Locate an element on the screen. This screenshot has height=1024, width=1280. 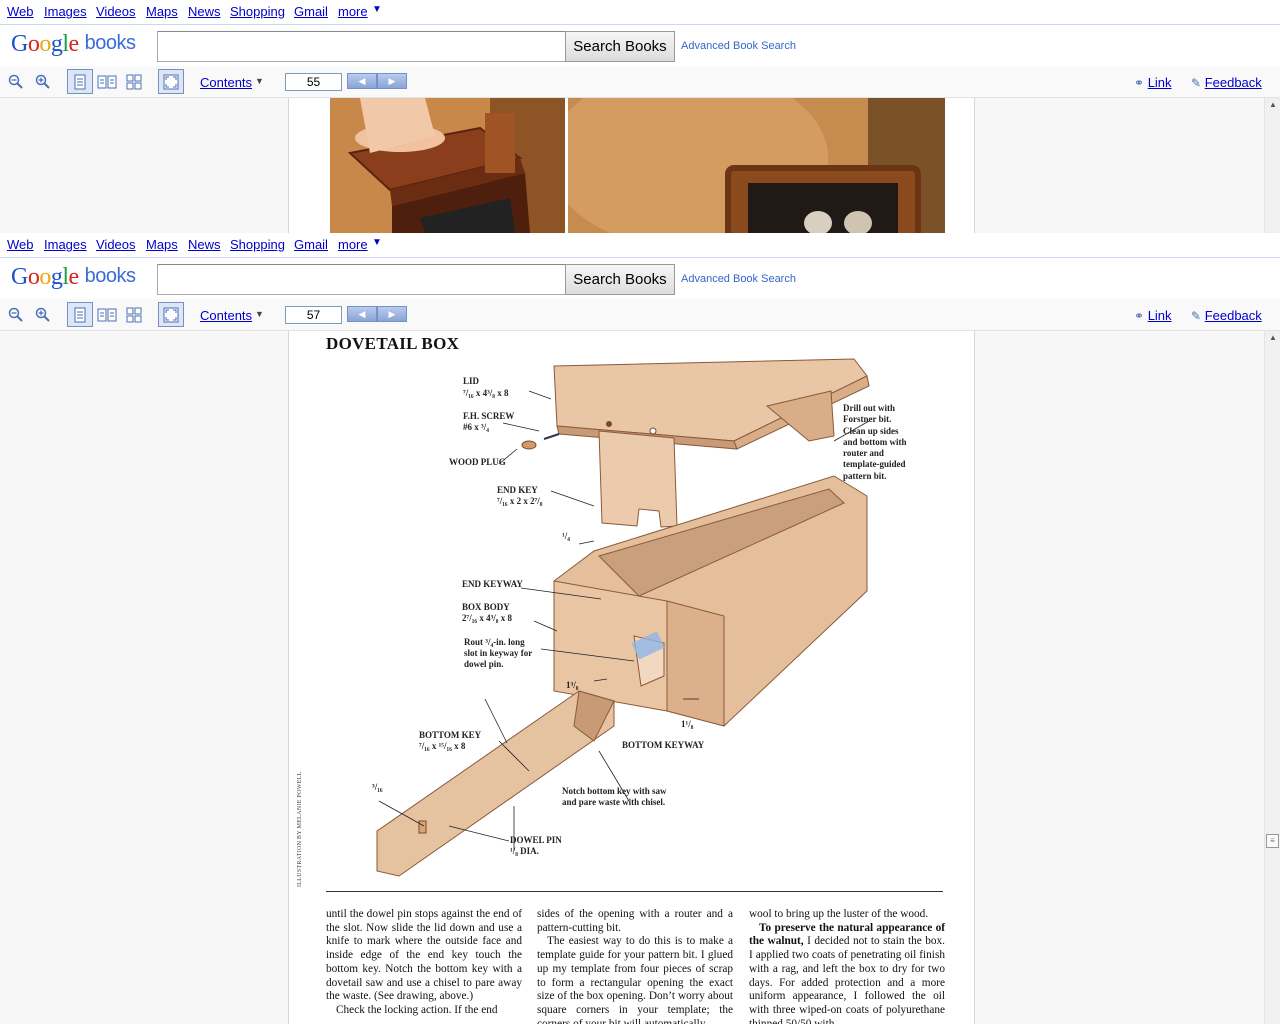
label-bottom-key: BOTTOM KEY is located at coordinates (450, 735).